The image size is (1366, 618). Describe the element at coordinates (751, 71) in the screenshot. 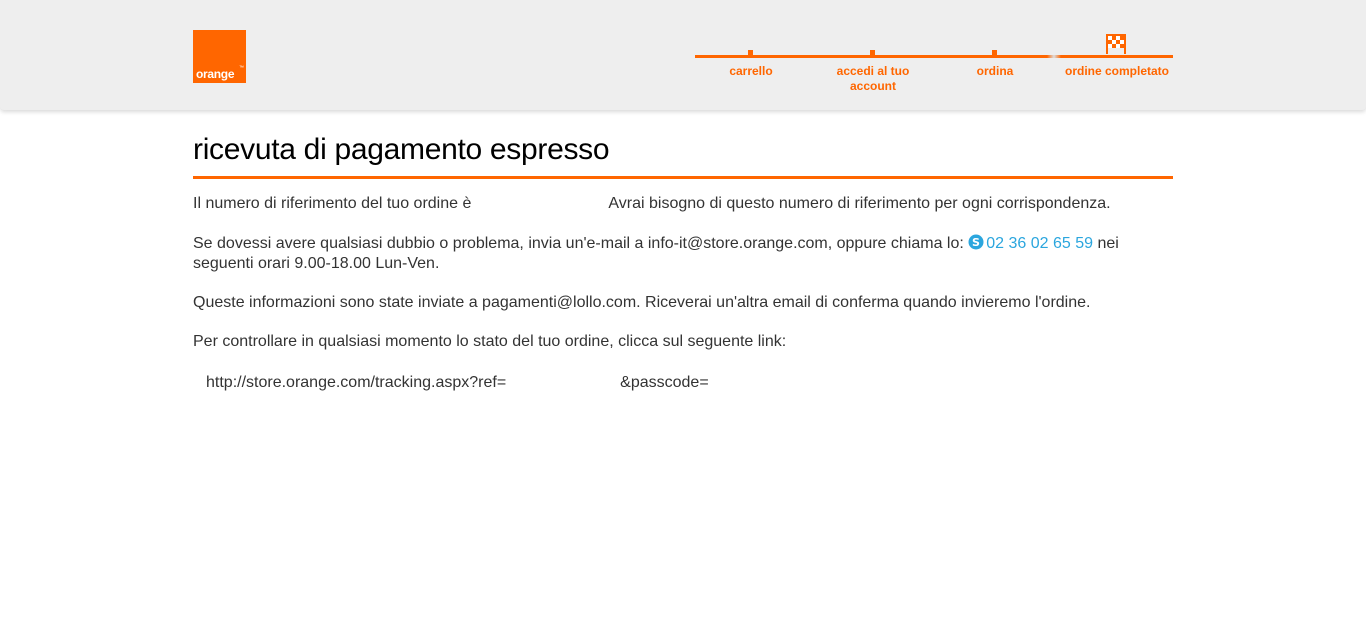

I see `step-carrello: carrello` at that location.